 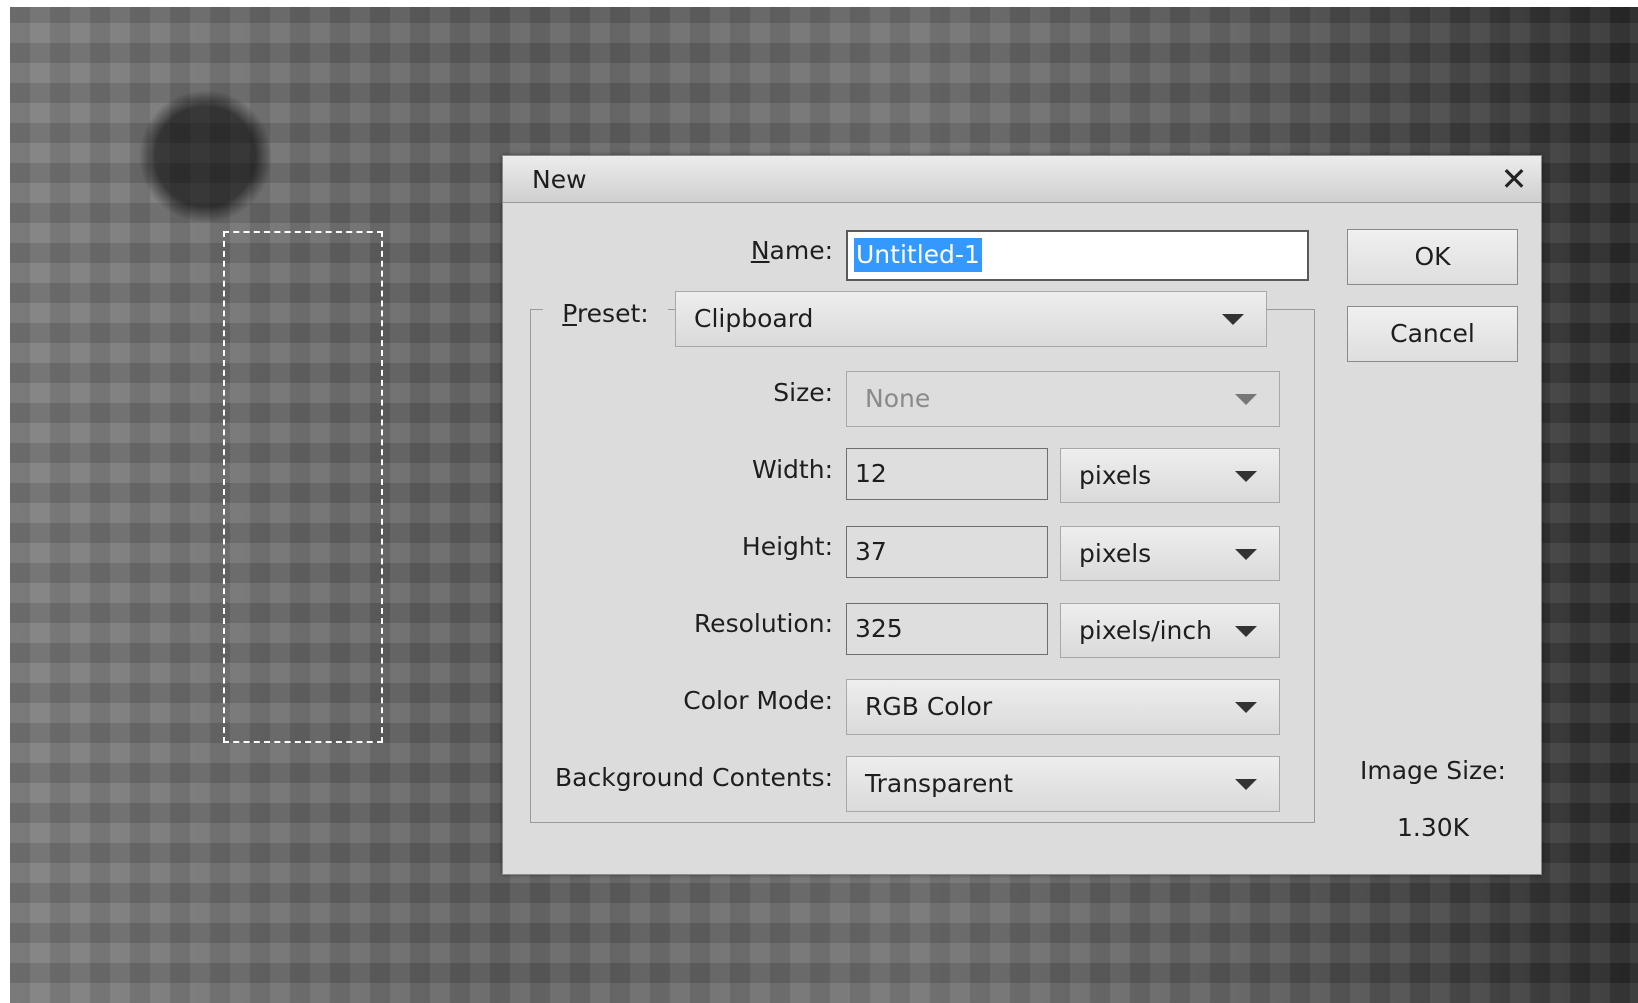 I want to click on width-input: 12, so click(x=947, y=474).